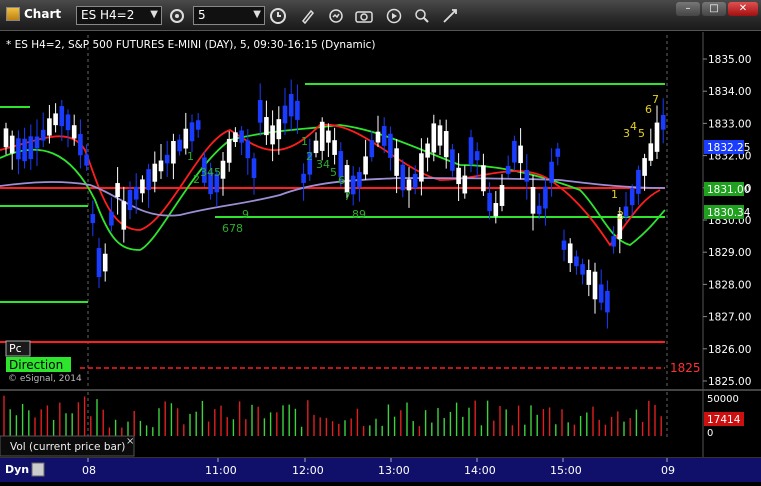  Describe the element at coordinates (364, 15) in the screenshot. I see `snapshot-button` at that location.